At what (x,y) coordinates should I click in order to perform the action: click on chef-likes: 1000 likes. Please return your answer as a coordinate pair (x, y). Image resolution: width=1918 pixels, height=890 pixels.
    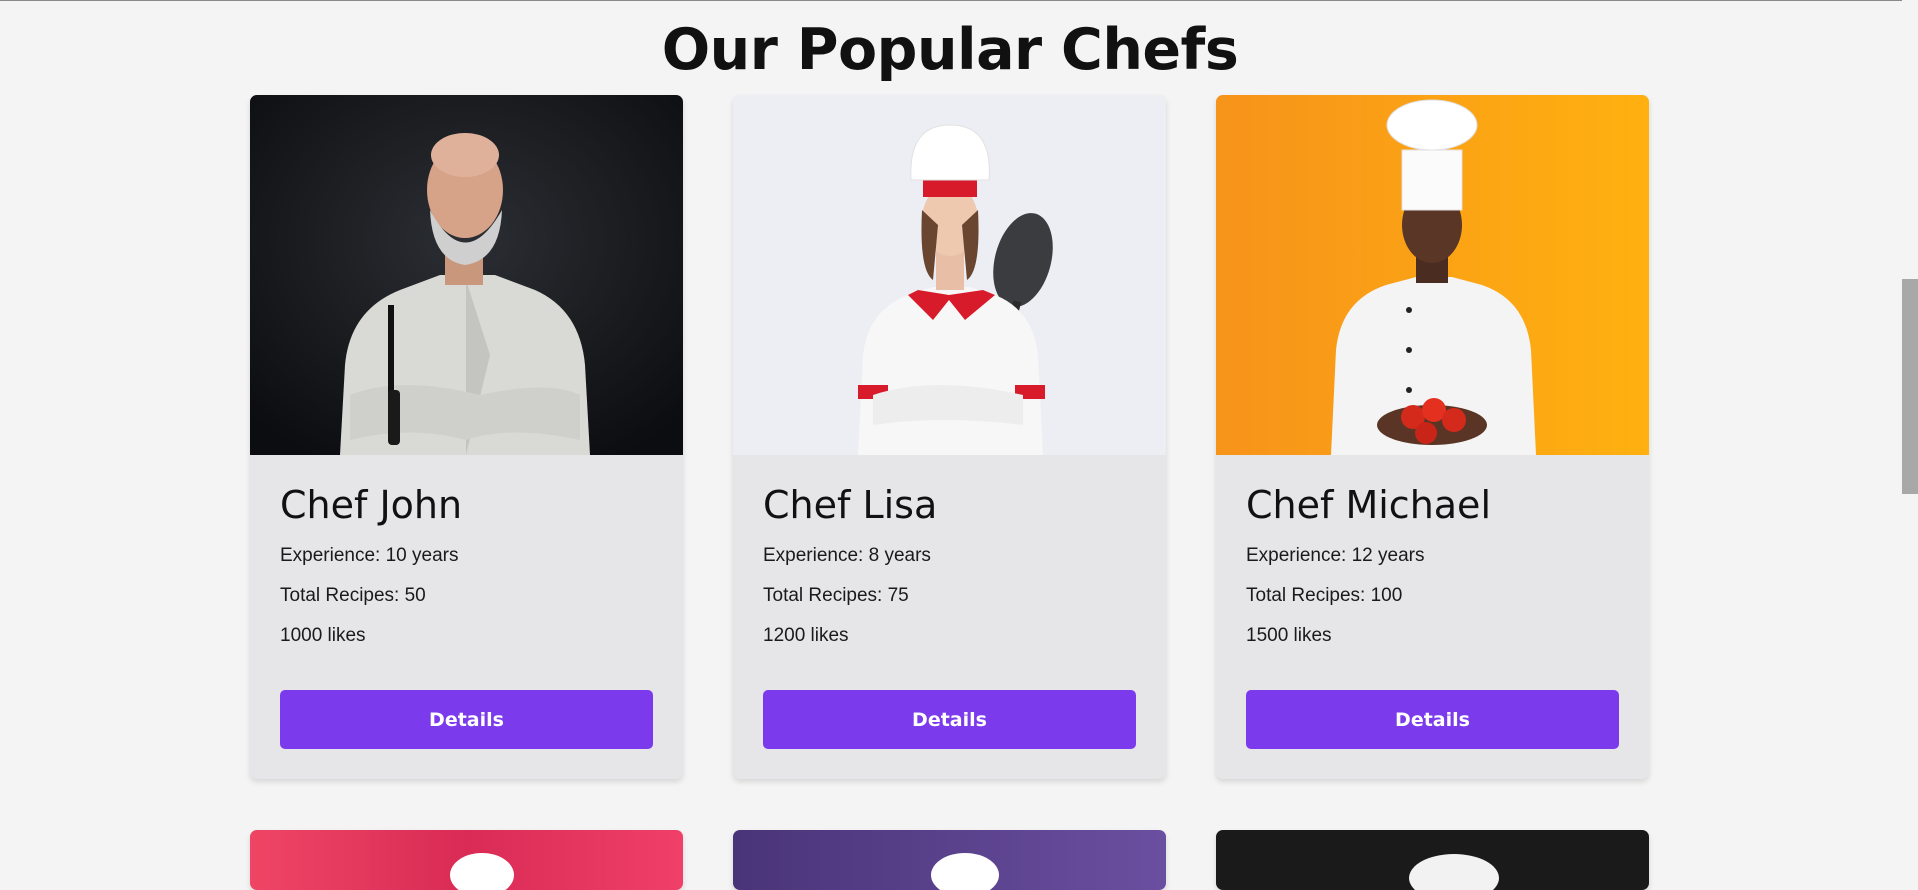
    Looking at the image, I should click on (323, 635).